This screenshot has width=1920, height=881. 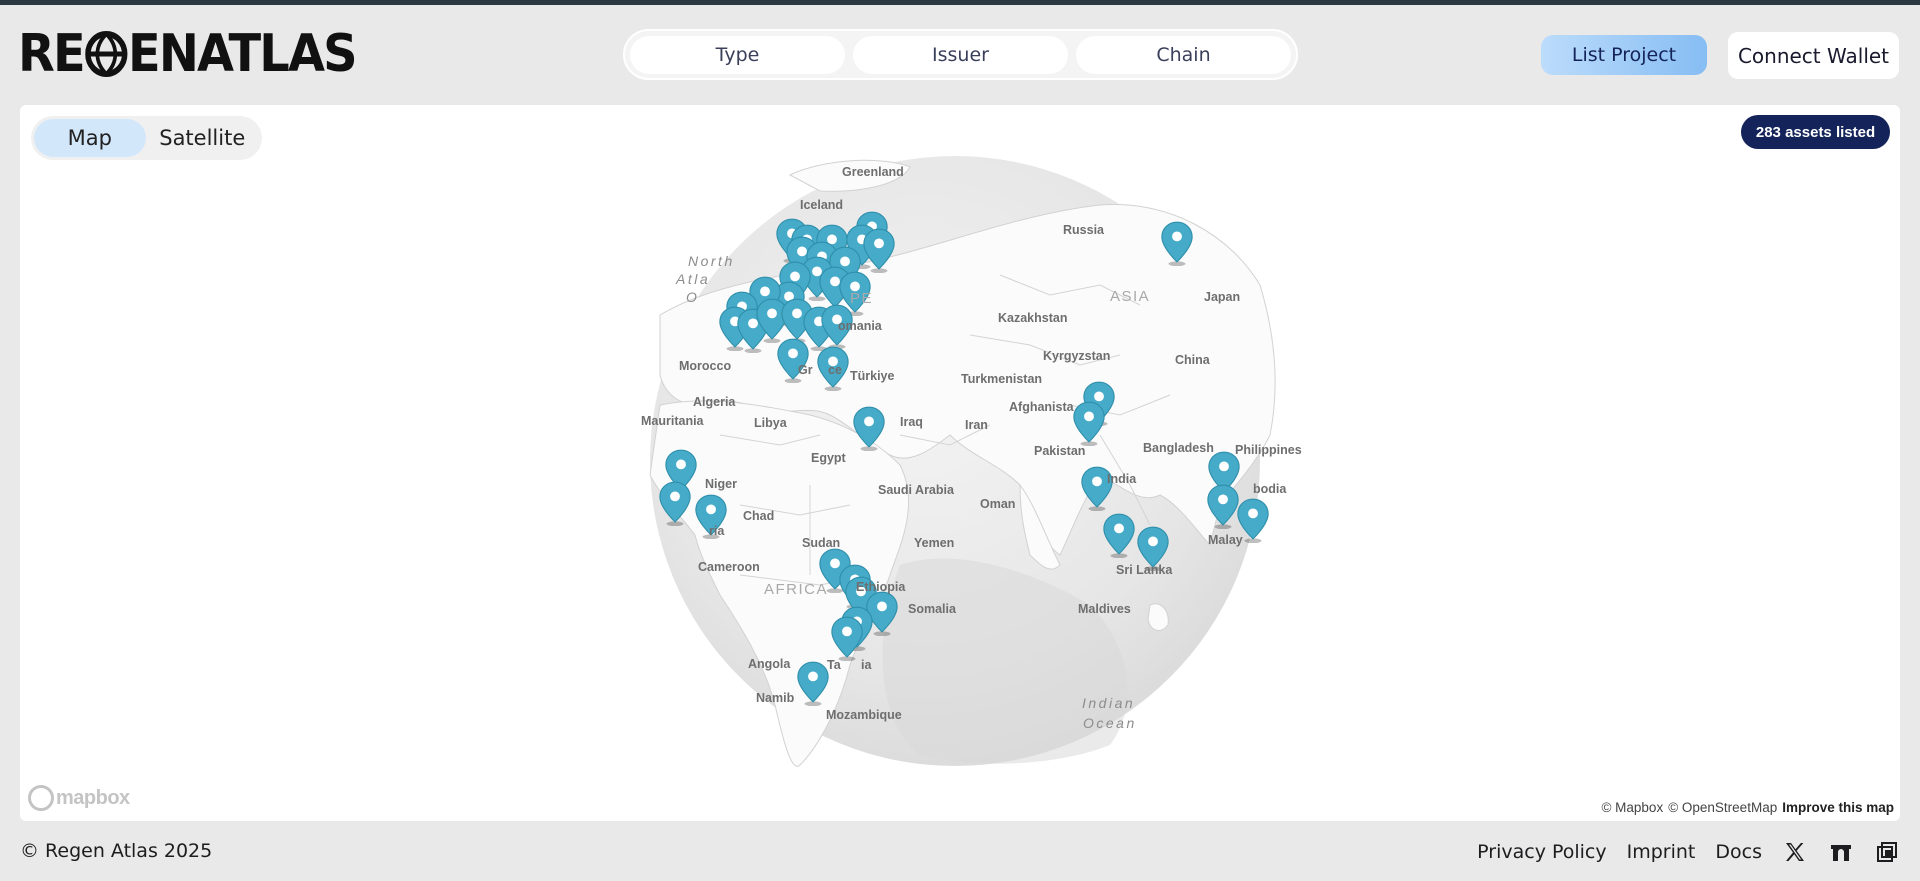 I want to click on label-iran: Iran, so click(x=976, y=425).